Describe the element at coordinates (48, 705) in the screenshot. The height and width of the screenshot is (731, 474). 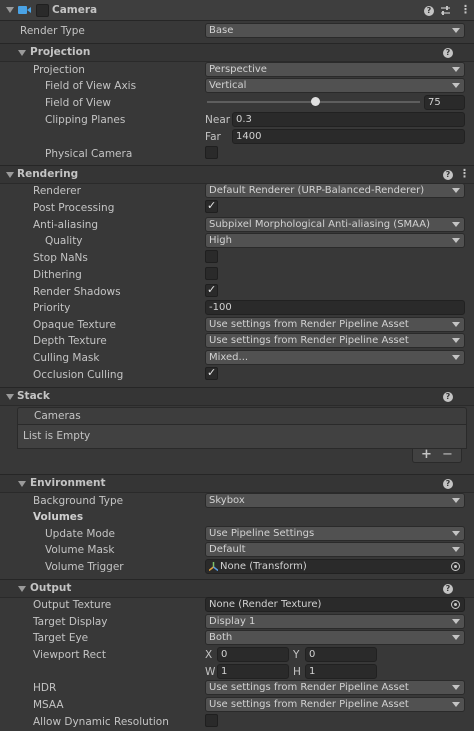
I see `msaa-label: MSAA` at that location.